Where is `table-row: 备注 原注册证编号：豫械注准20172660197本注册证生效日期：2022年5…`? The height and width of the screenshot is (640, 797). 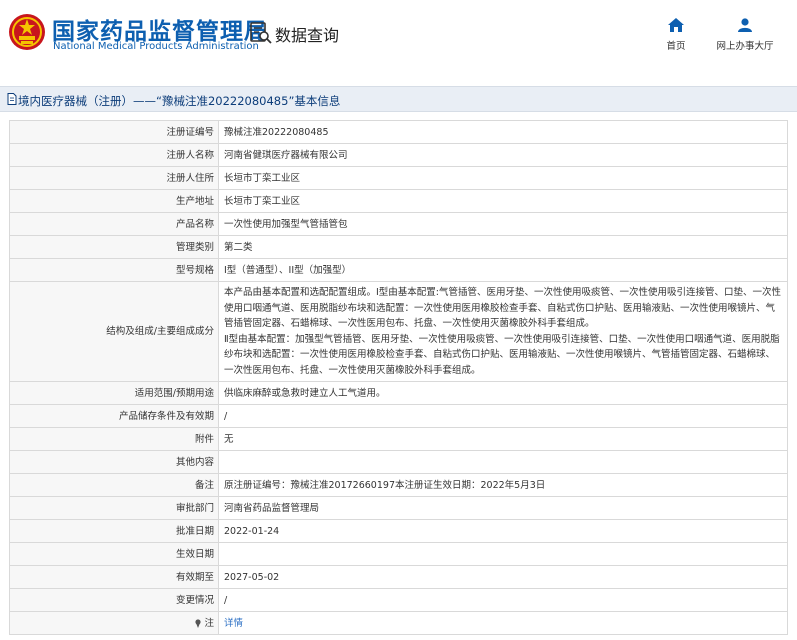
table-row: 备注 原注册证编号：豫械注准20172660197本注册证生效日期：2022年5… is located at coordinates (398, 485).